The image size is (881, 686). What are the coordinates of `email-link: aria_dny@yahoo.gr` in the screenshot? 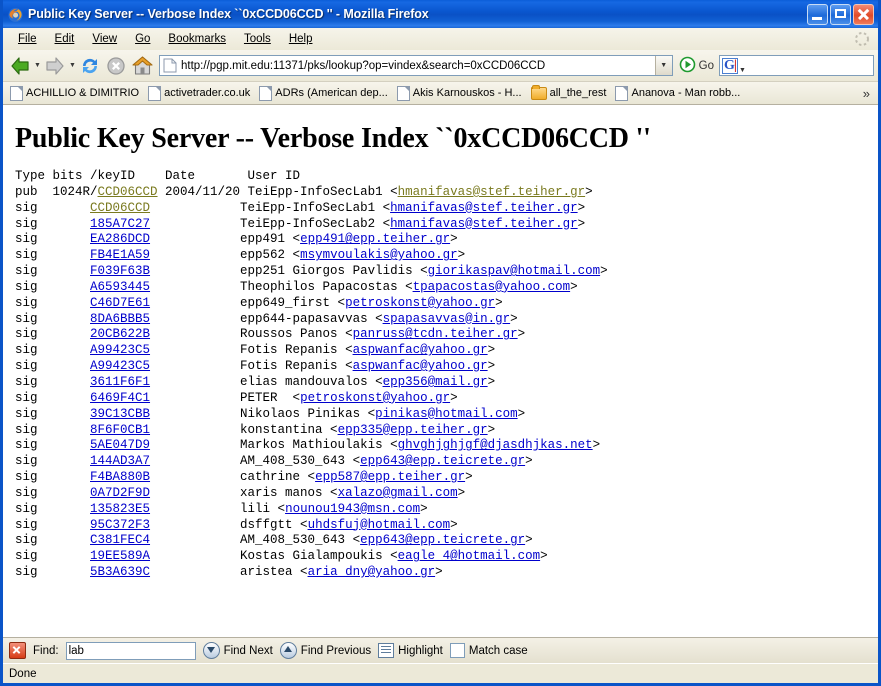 It's located at (372, 572).